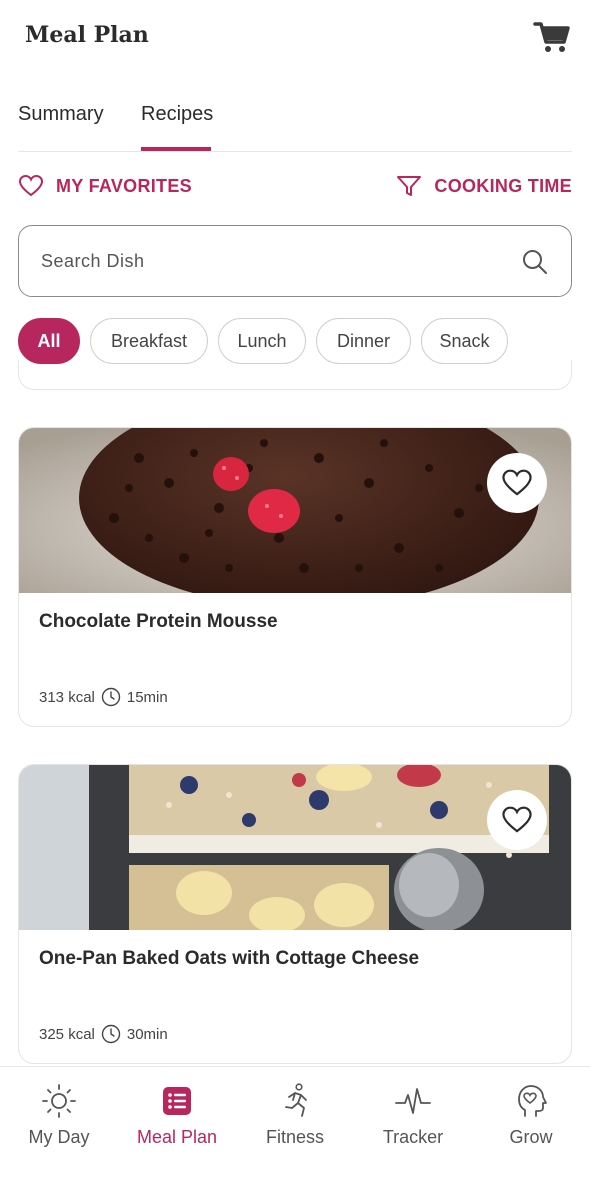 This screenshot has height=1203, width=590. I want to click on bottom-nav: My Day Meal Plan Fitness Tracker Grow, so click(295, 1134).